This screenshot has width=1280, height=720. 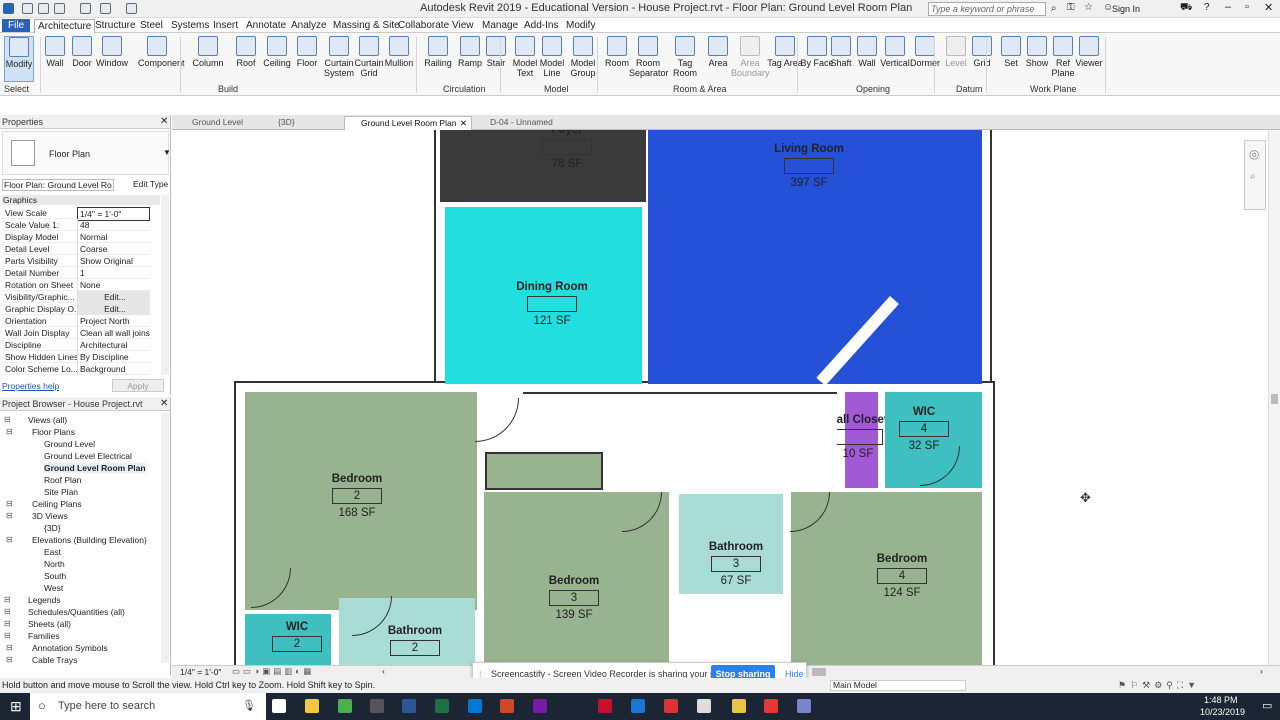 I want to click on taskbar-search: ○ Type here to search 🎙, so click(x=148, y=706).